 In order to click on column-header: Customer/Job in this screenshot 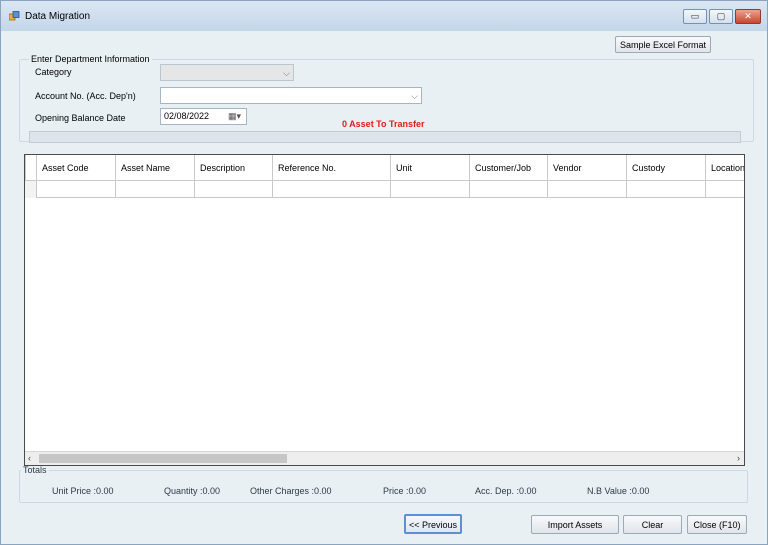, I will do `click(508, 168)`.